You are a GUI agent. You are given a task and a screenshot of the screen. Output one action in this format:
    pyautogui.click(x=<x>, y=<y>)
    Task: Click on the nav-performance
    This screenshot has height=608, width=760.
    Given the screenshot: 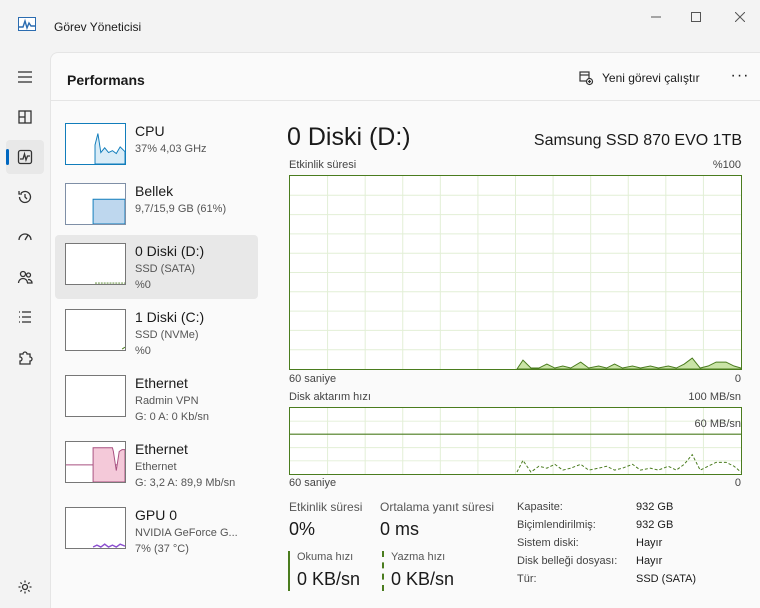 What is the action you would take?
    pyautogui.click(x=25, y=157)
    